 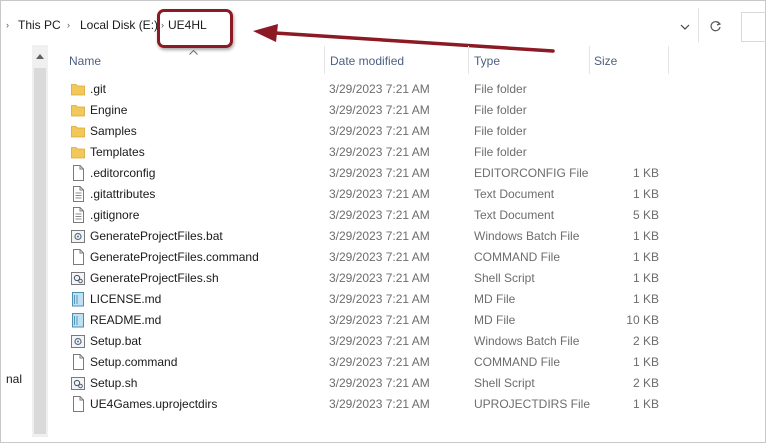 What do you see at coordinates (109, 110) in the screenshot?
I see `file-name: Engine` at bounding box center [109, 110].